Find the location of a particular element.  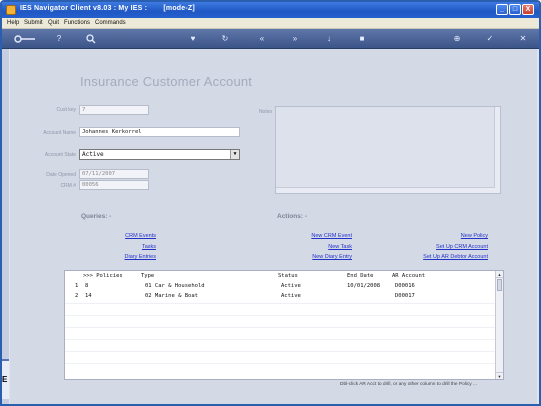

scroll-thumb is located at coordinates (499, 285).